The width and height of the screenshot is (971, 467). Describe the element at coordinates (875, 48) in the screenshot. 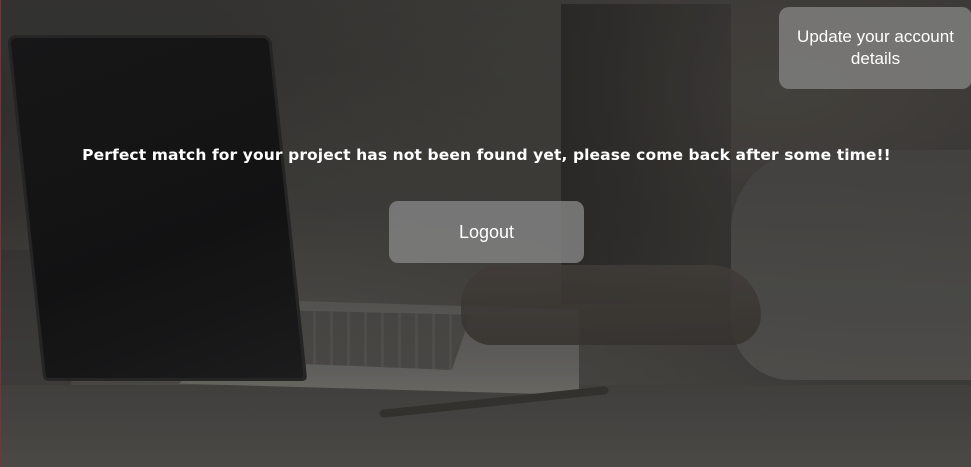

I see `update-account-details-button: Update your account details` at that location.